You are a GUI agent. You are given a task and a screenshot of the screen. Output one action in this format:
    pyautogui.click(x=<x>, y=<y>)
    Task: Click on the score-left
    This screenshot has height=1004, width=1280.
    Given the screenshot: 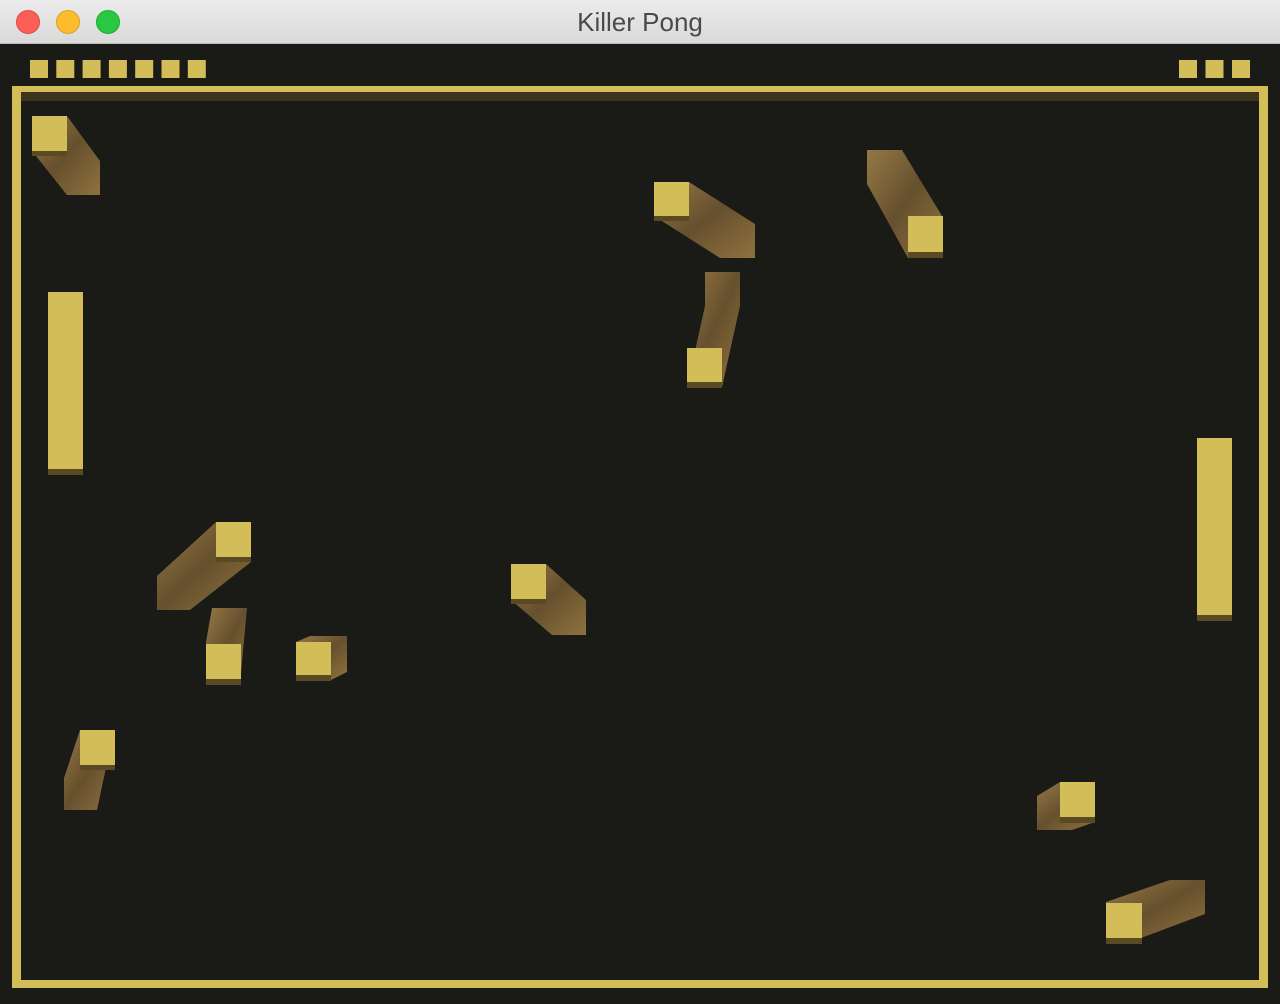 What is the action you would take?
    pyautogui.click(x=118, y=69)
    